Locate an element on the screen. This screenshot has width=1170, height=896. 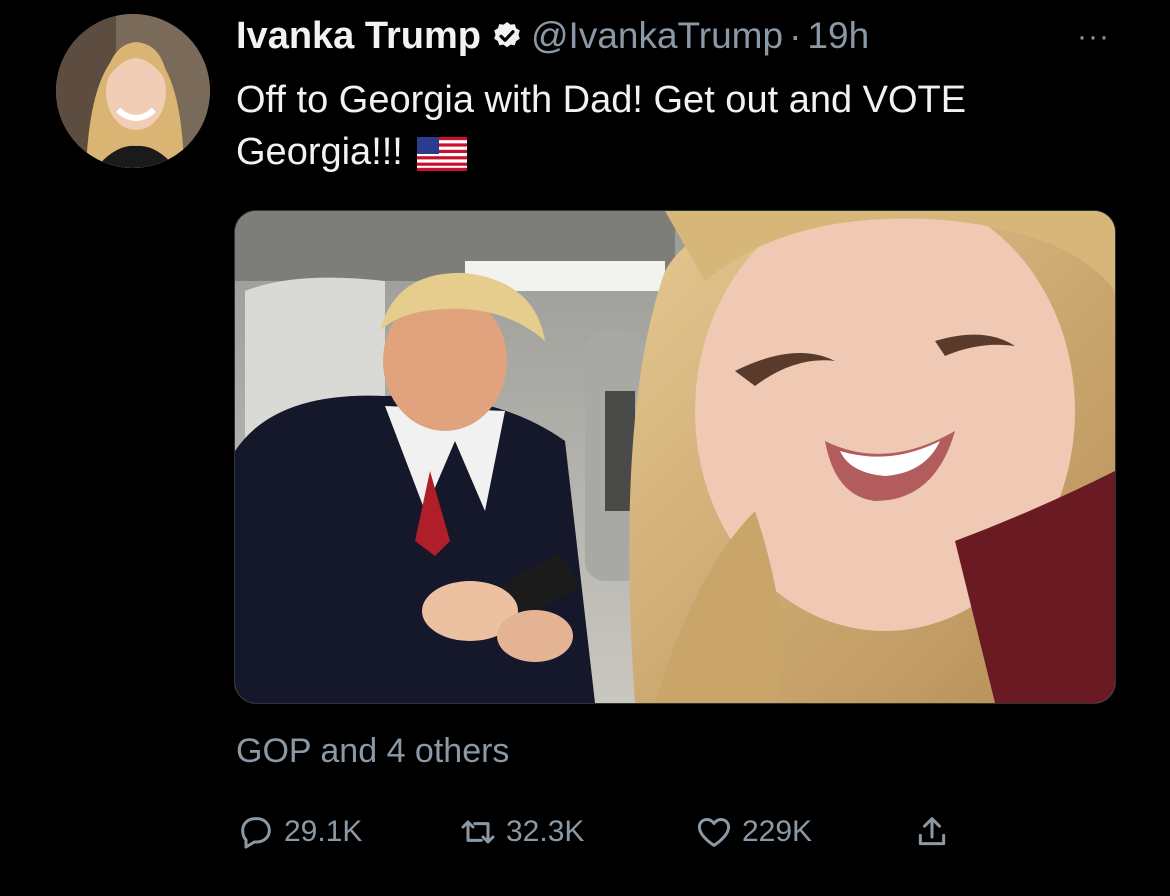
us-flag-icon is located at coordinates (441, 153).